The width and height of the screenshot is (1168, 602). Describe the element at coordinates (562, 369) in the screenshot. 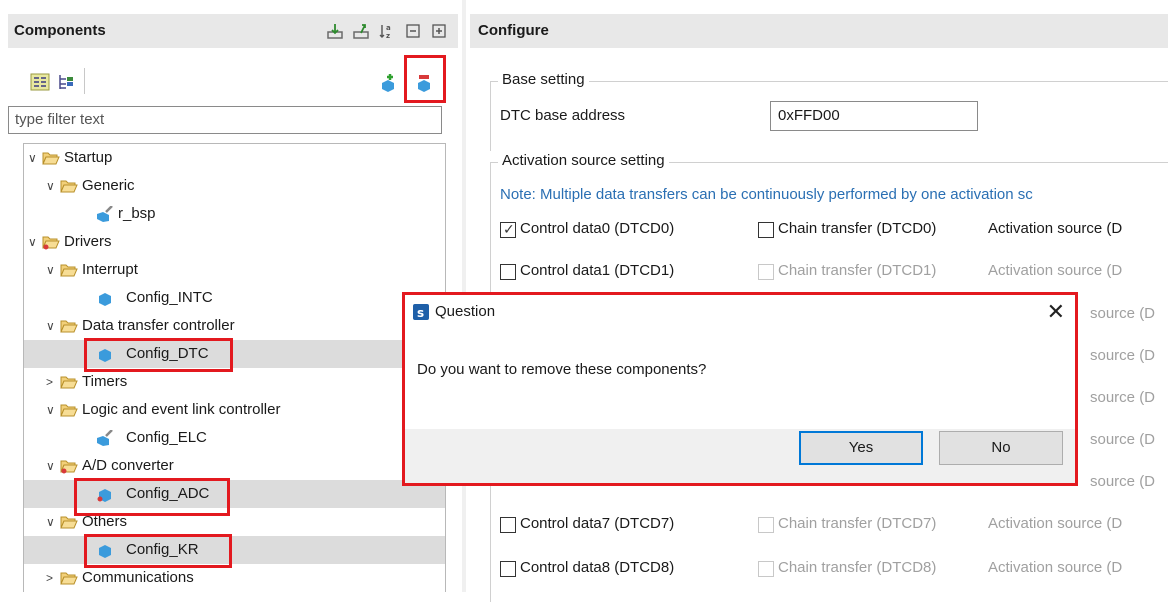

I see `dialog-message: Do you want to remove these components?` at that location.